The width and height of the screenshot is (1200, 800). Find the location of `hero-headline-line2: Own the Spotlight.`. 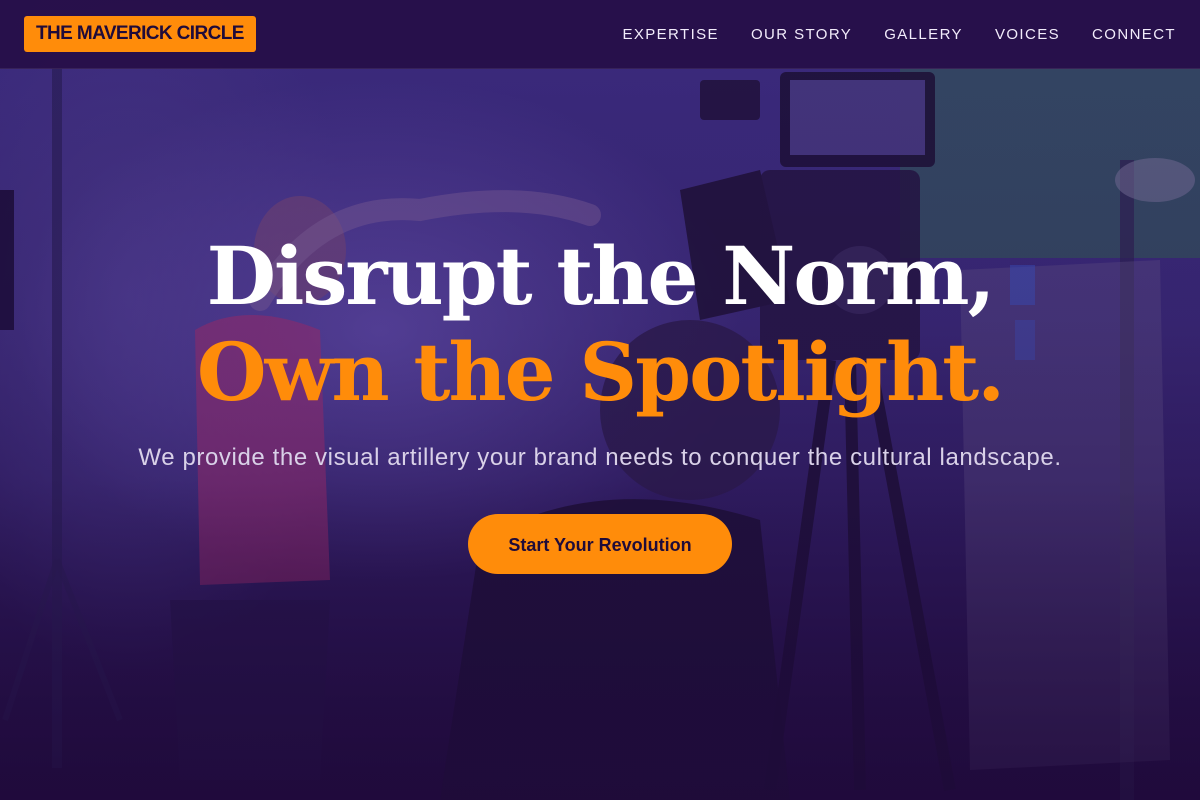

hero-headline-line2: Own the Spotlight. is located at coordinates (600, 372).